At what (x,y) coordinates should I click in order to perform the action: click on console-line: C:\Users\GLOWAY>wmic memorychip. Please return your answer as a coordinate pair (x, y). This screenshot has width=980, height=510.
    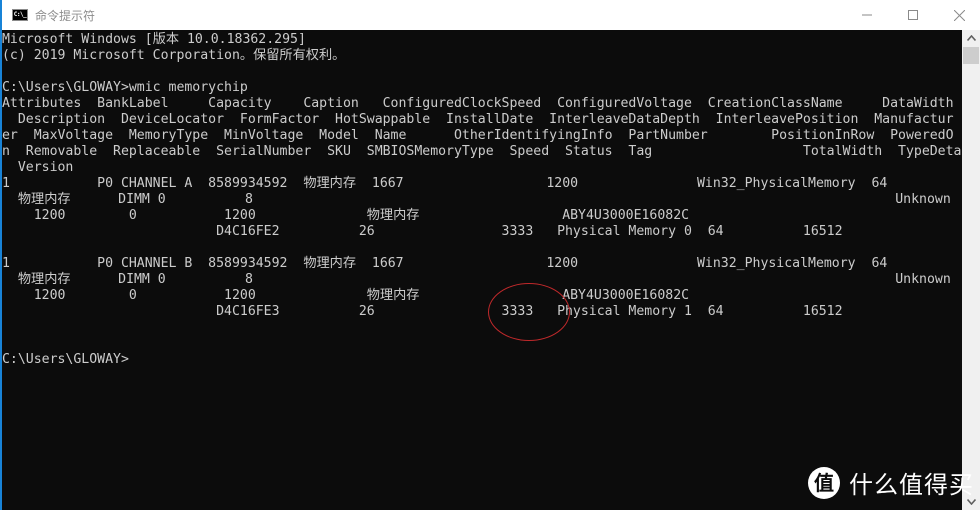
    Looking at the image, I should click on (125, 87).